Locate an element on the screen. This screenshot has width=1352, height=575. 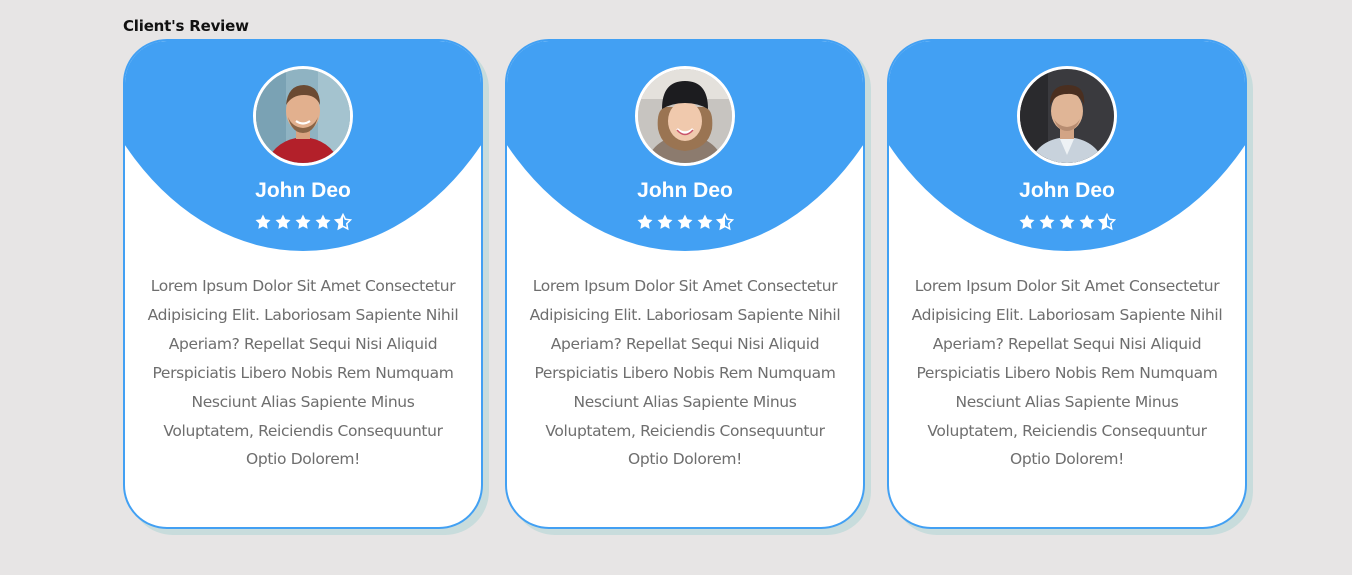
section-title: Client's Review is located at coordinates (186, 26).